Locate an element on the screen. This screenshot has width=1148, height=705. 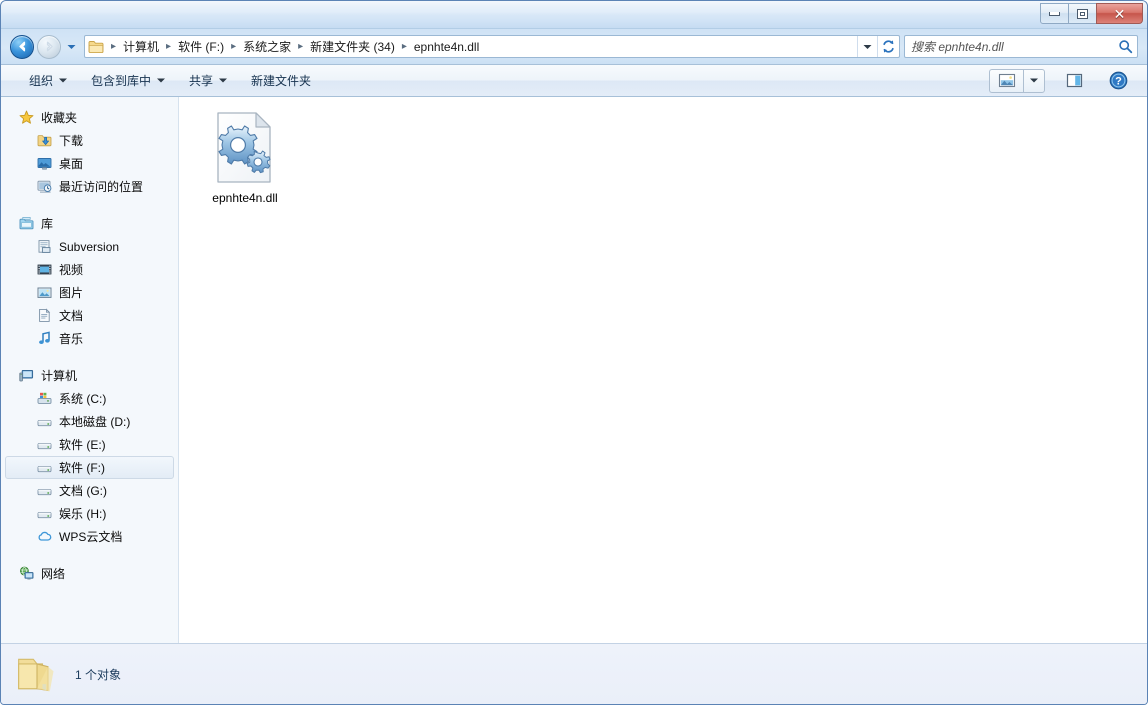
breadcrumb-item-current: epnhte4n.dll is located at coordinates (446, 47).